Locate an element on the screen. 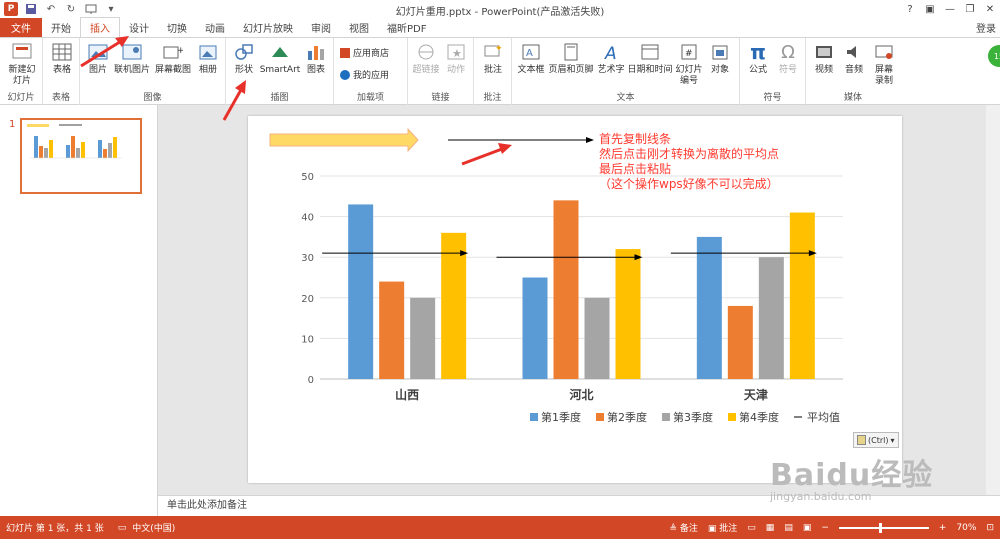 The height and width of the screenshot is (539, 1000). wordart-button: A 艺术字 is located at coordinates (611, 58).